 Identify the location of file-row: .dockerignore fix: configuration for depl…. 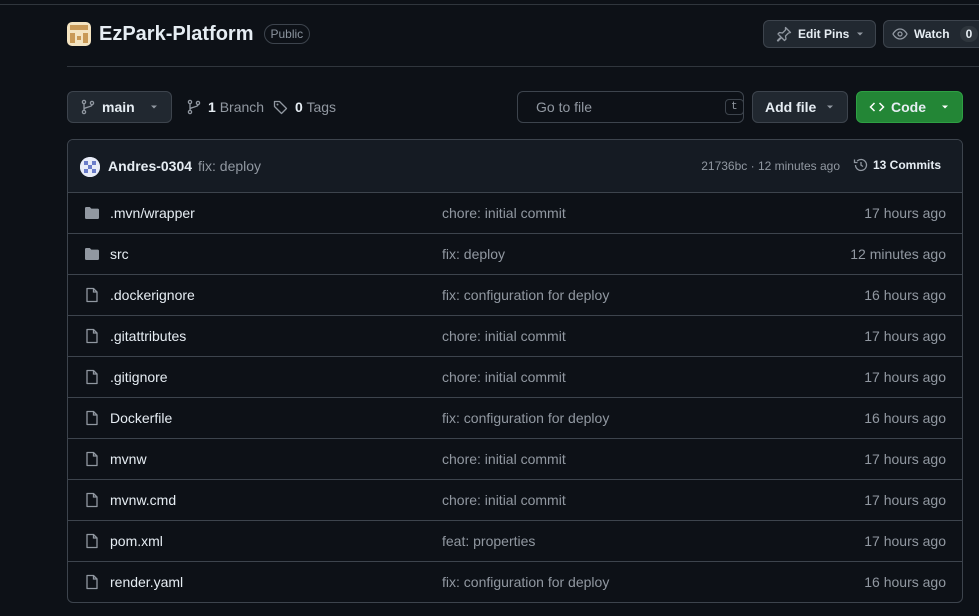
(515, 295).